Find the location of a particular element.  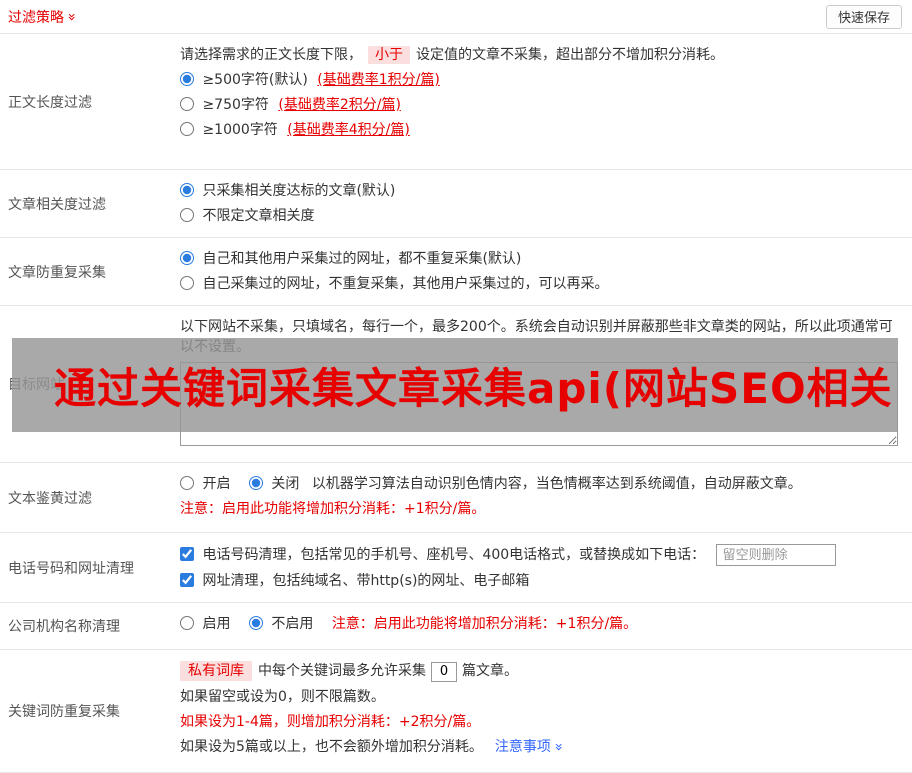

dedupe-filter-label: 文章防重复采集 is located at coordinates (57, 272).